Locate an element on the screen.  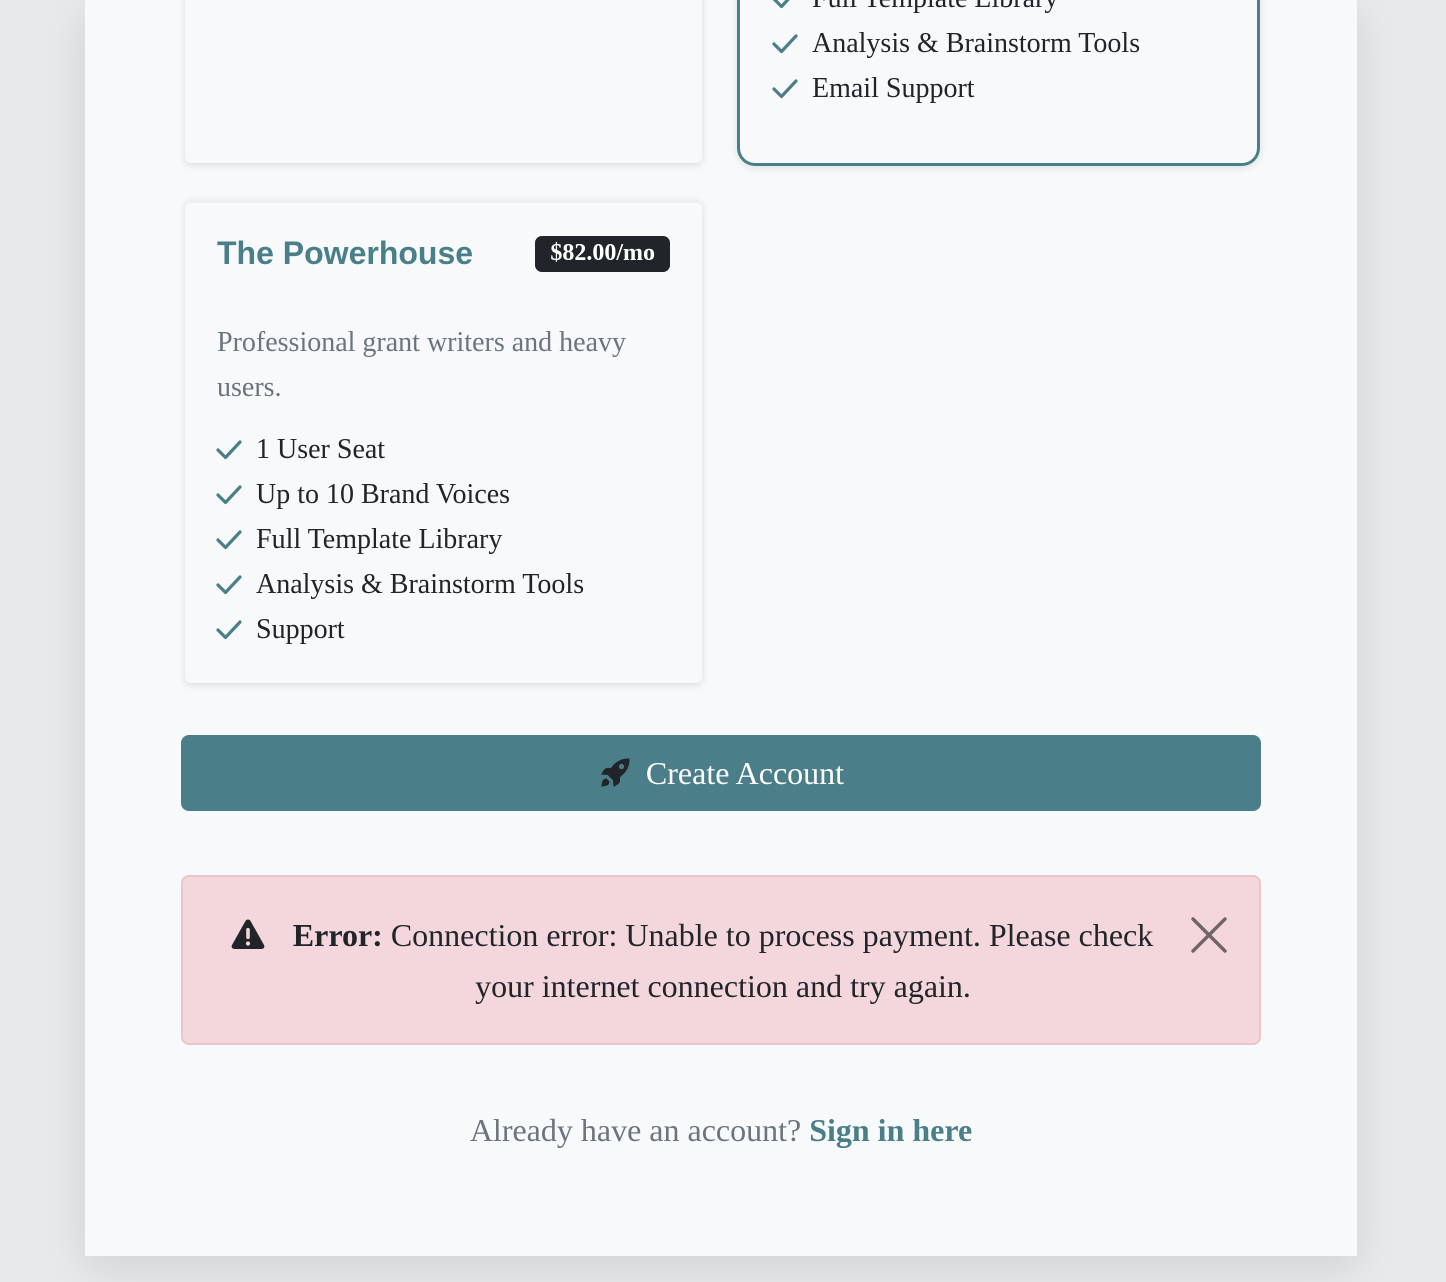
create-account-button: Create Account is located at coordinates (721, 773).